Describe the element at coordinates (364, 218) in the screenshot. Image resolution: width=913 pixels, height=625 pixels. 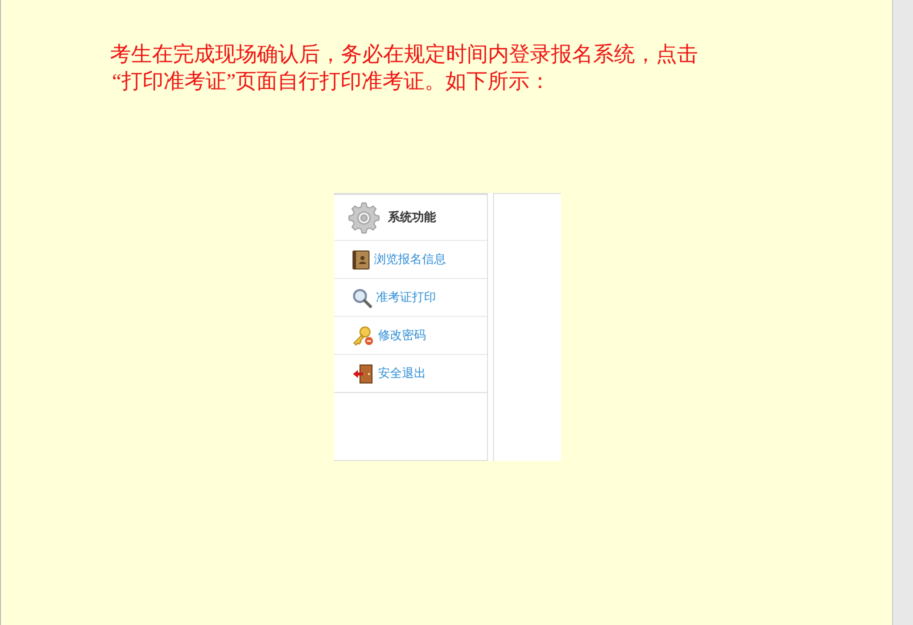
I see `settings-icon` at that location.